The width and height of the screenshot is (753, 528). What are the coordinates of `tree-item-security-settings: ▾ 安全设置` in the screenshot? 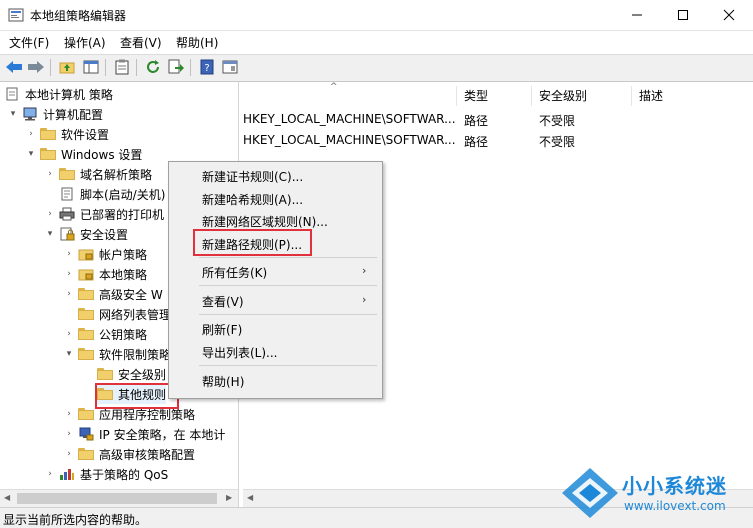 It's located at (86, 234).